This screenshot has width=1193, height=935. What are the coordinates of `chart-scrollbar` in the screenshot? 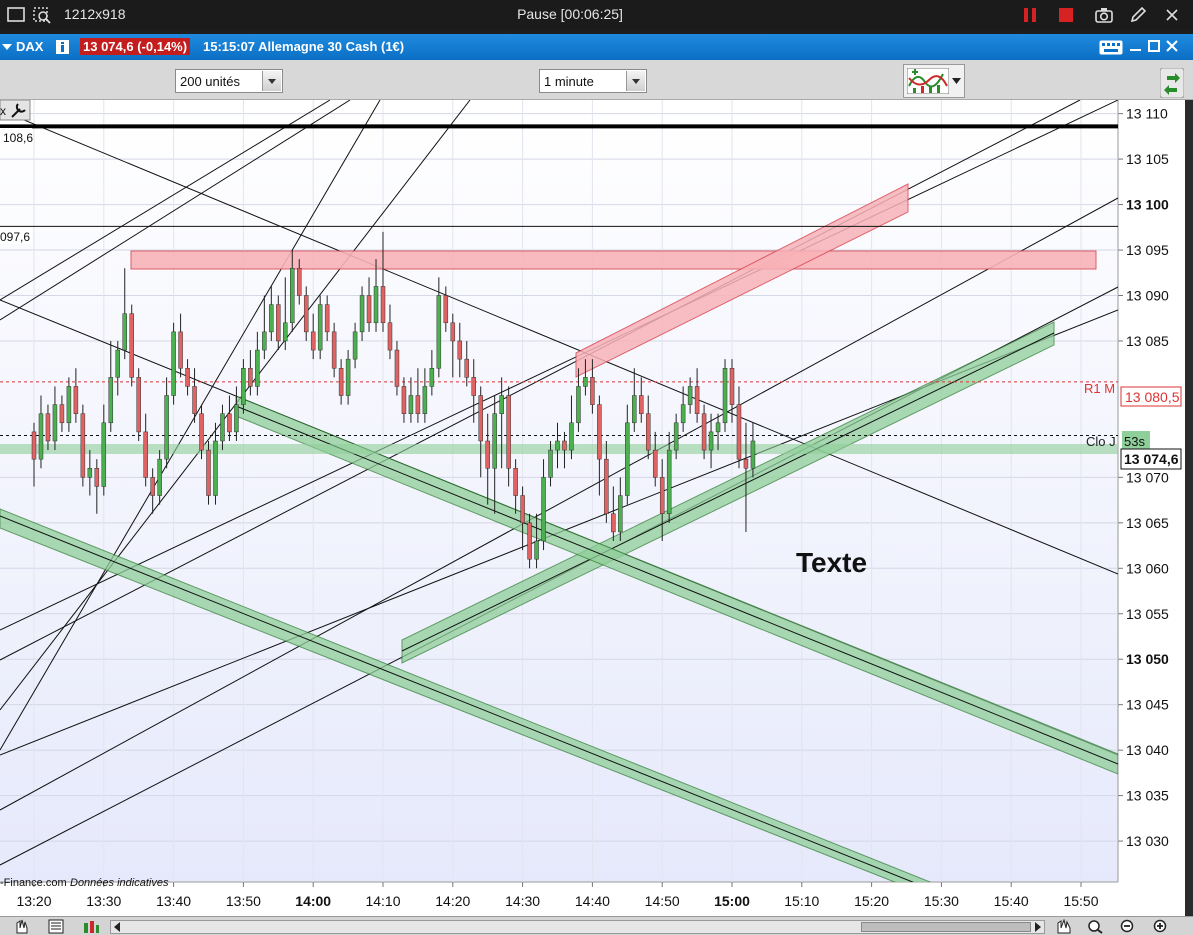 It's located at (577, 927).